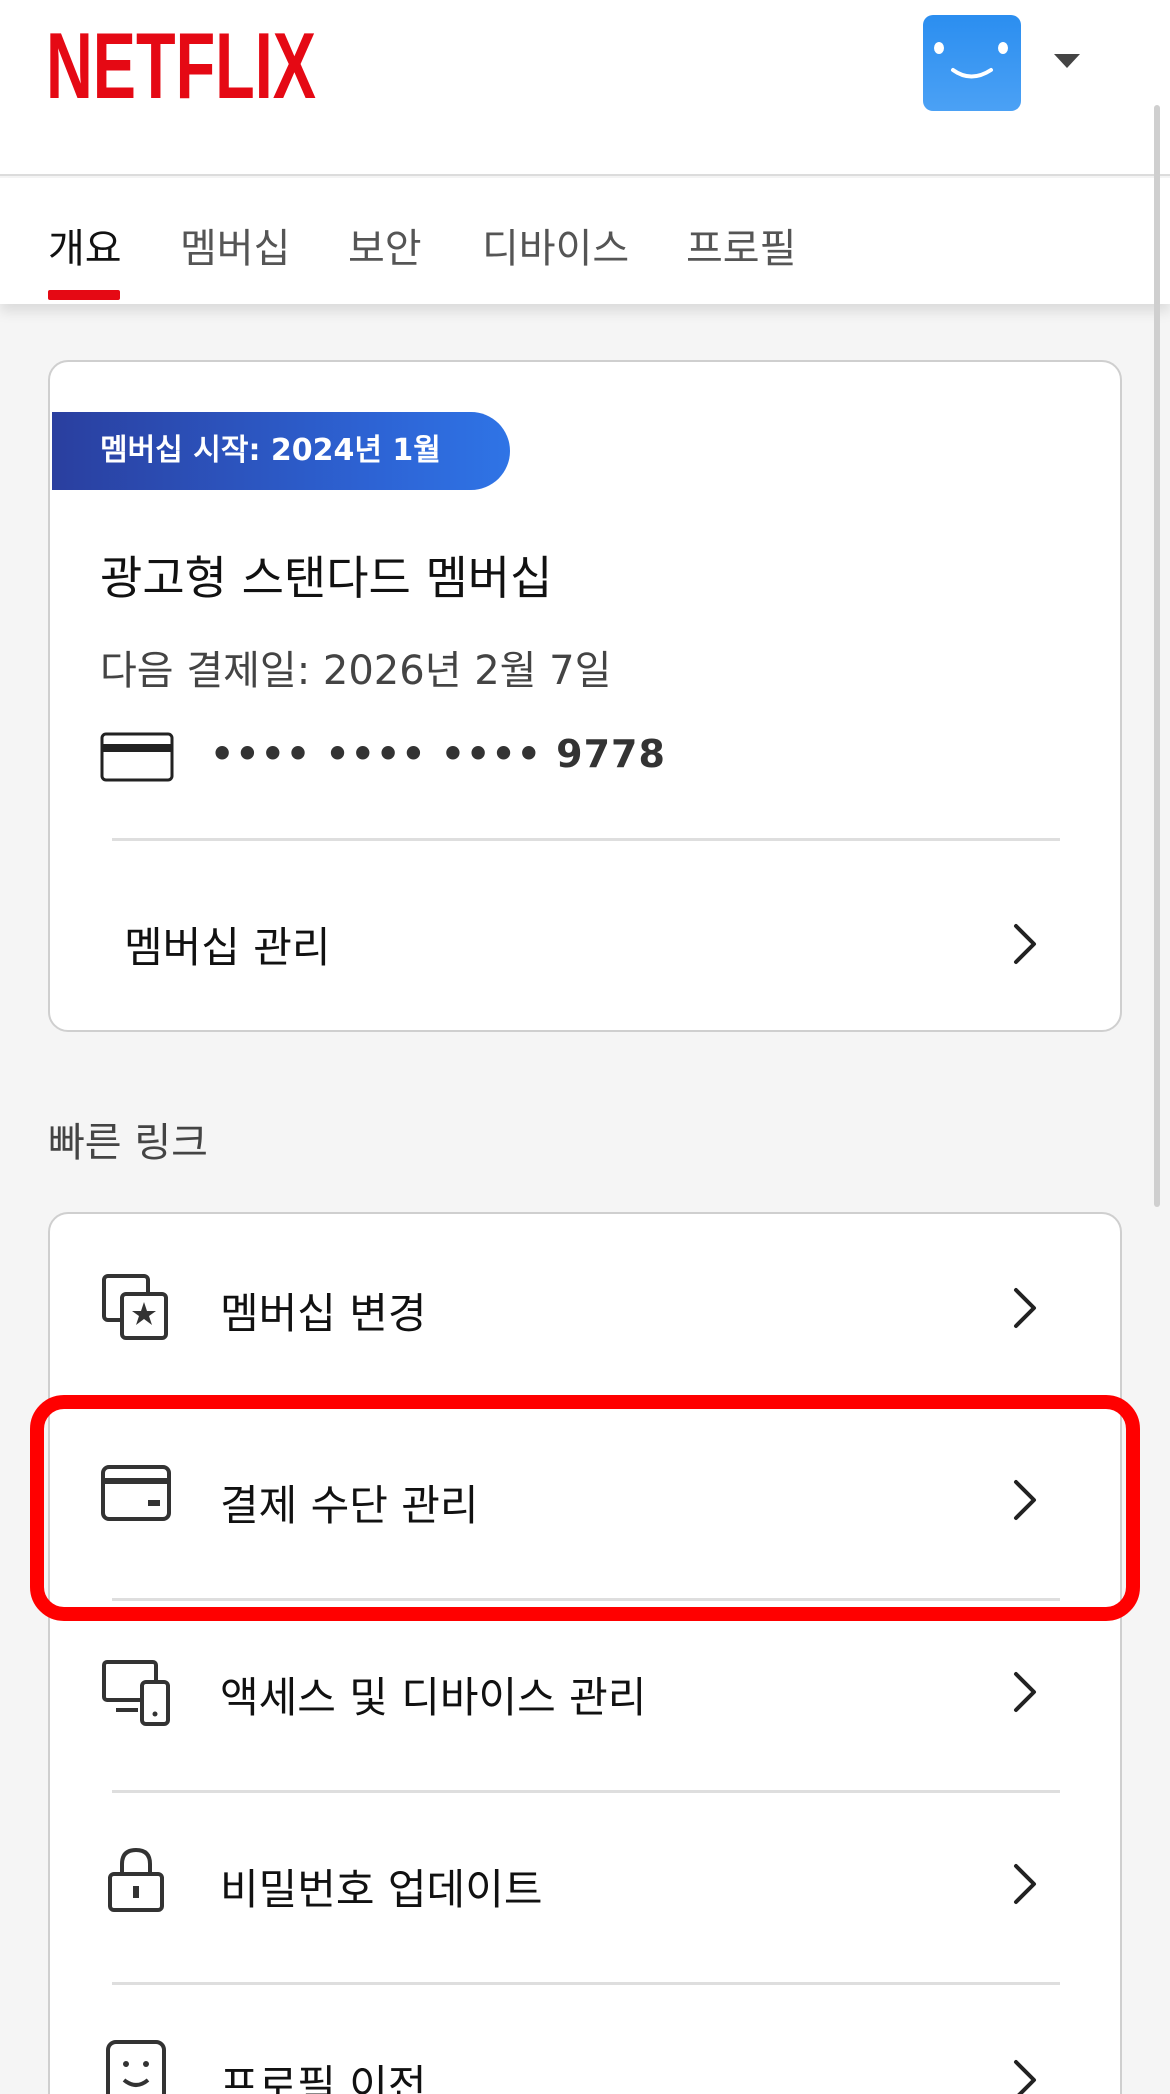  I want to click on membership-since-badge: 멤버십 시작: 2024년 1월, so click(281, 451).